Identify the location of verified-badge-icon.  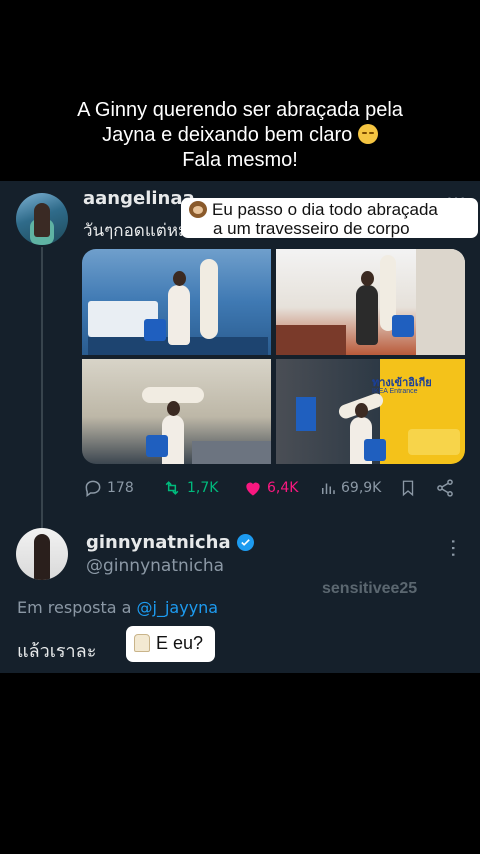
(245, 542).